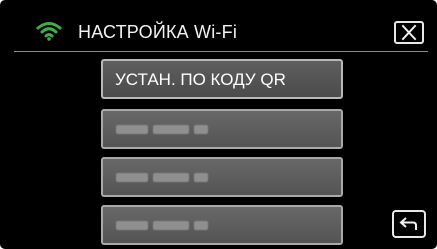 The width and height of the screenshot is (437, 249). Describe the element at coordinates (221, 51) in the screenshot. I see `header-divider` at that location.